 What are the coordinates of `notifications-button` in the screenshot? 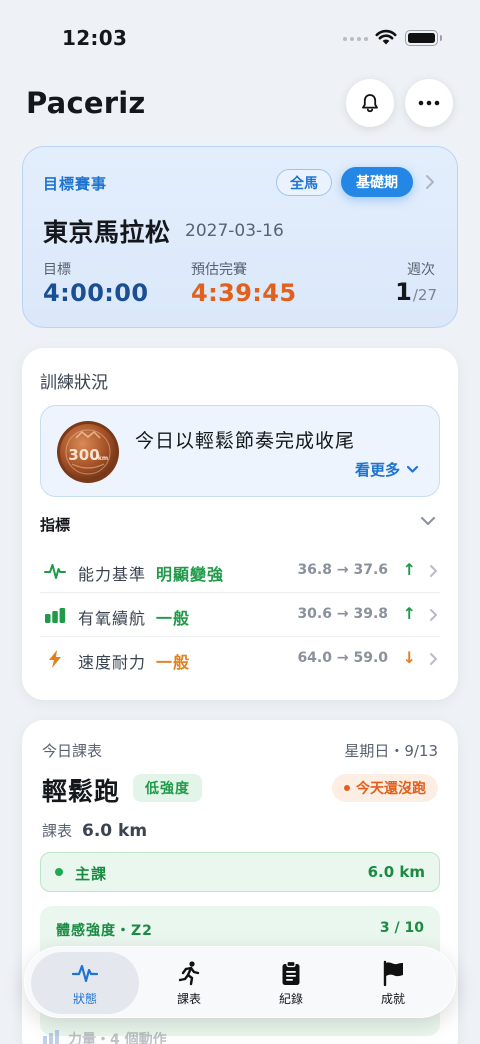 It's located at (370, 103).